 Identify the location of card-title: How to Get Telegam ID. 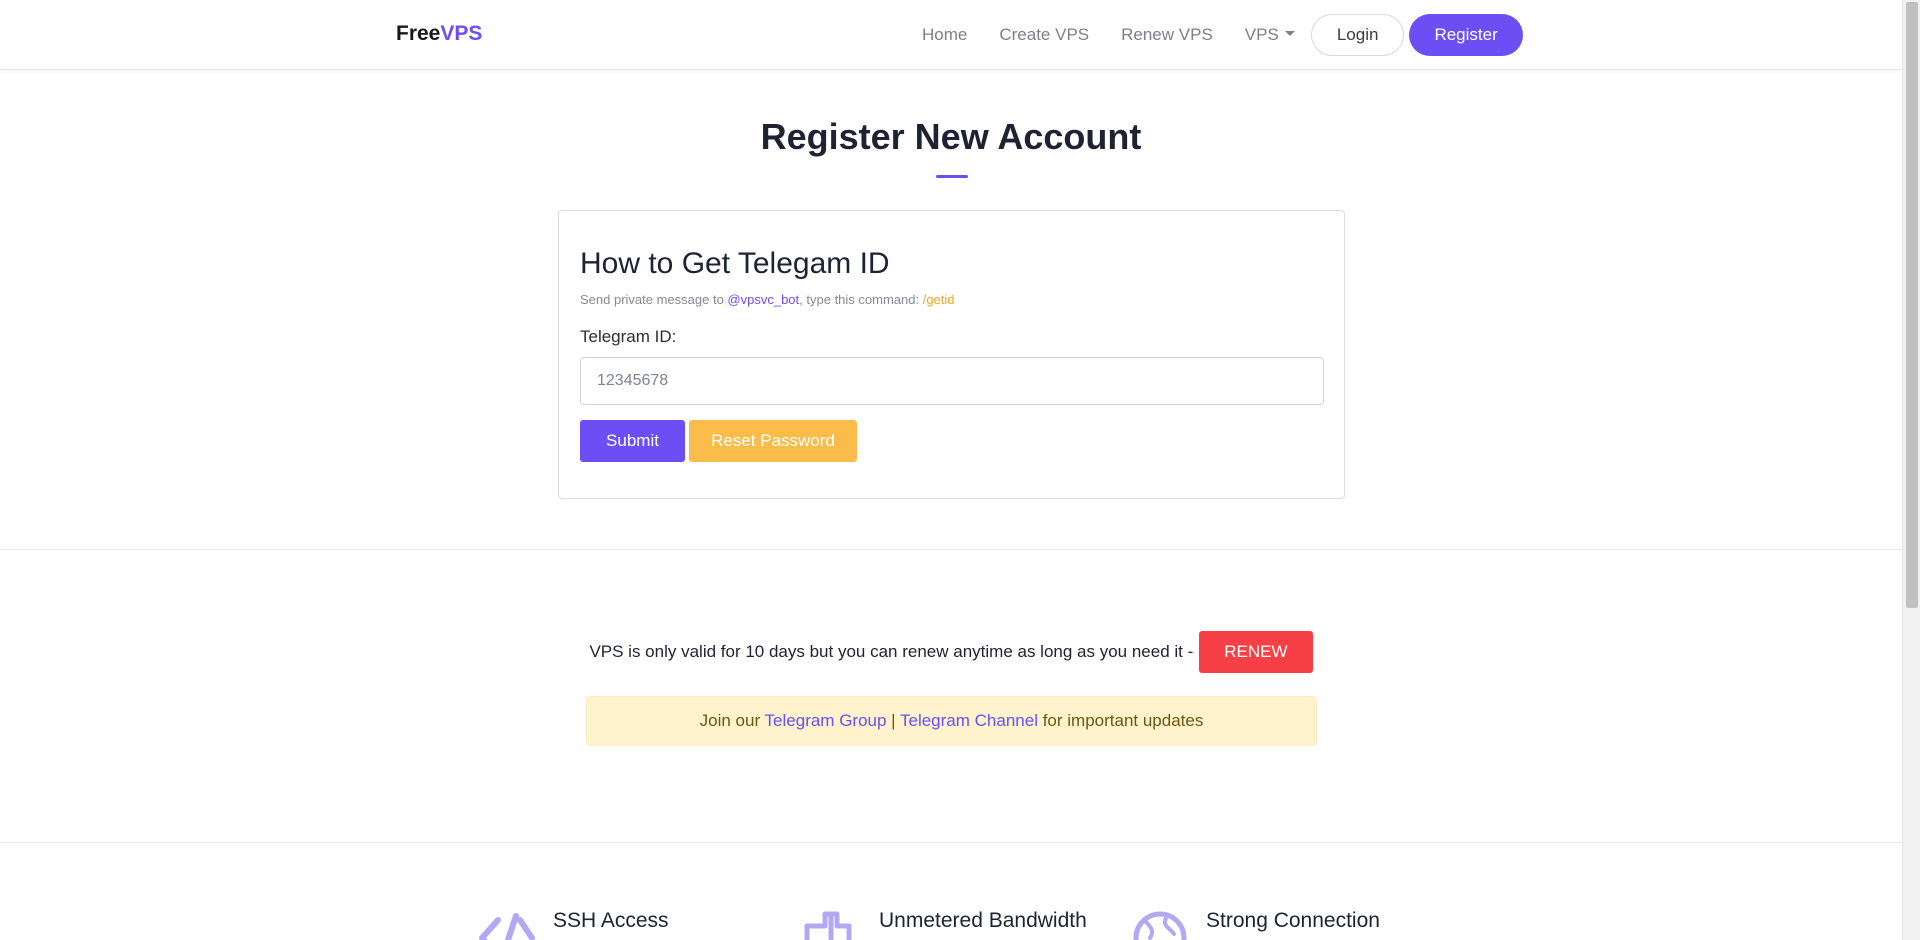
(735, 263).